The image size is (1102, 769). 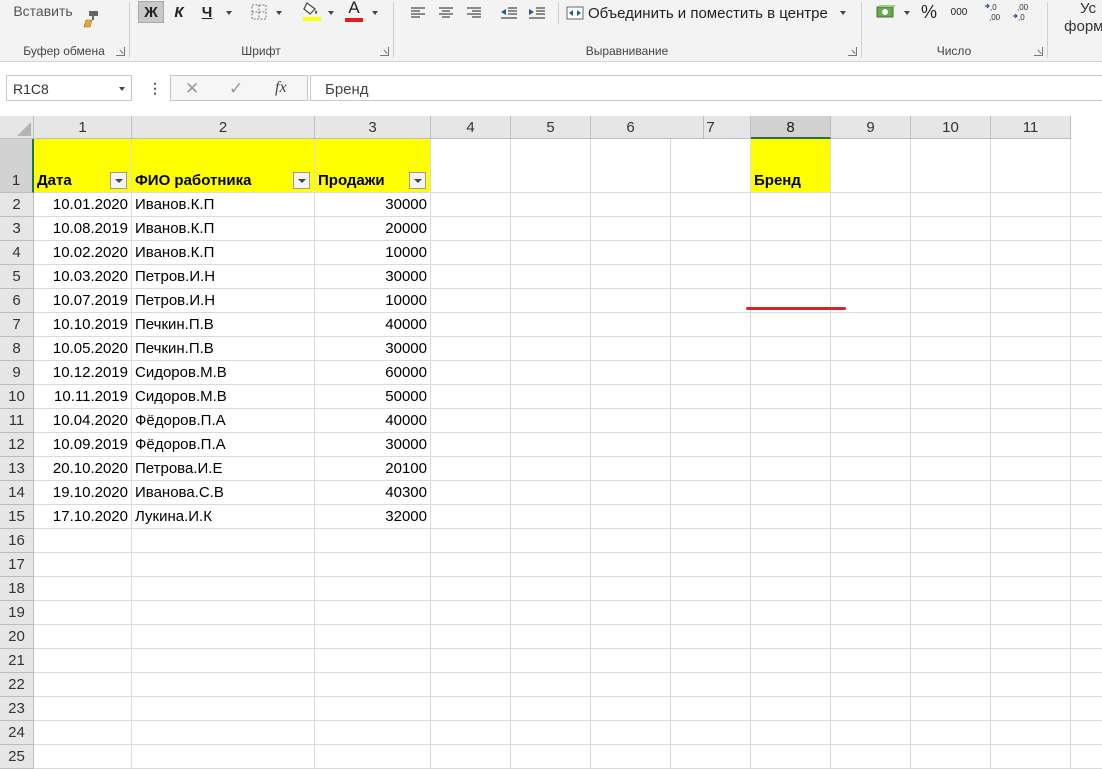 What do you see at coordinates (207, 12) in the screenshot?
I see `underline-button: Ч` at bounding box center [207, 12].